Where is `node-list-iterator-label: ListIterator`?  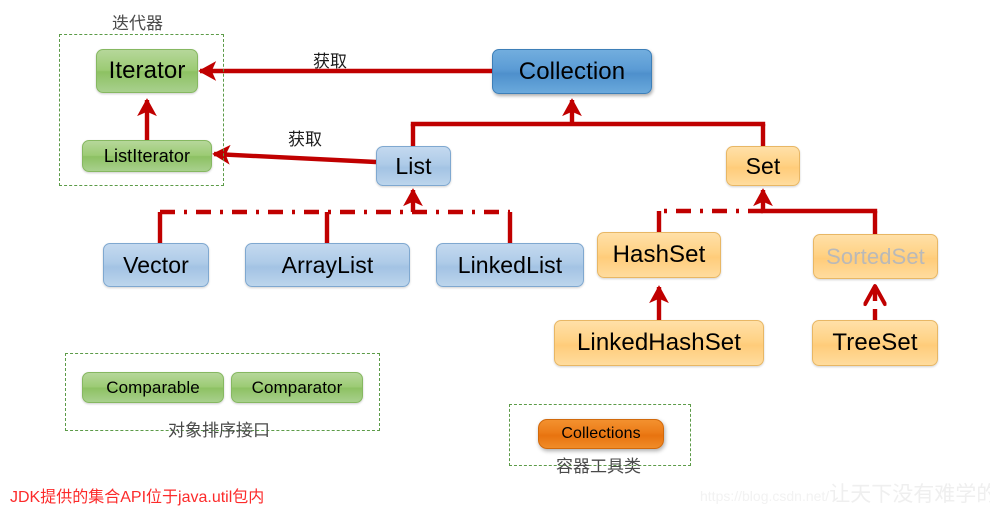
node-list-iterator-label: ListIterator is located at coordinates (147, 155).